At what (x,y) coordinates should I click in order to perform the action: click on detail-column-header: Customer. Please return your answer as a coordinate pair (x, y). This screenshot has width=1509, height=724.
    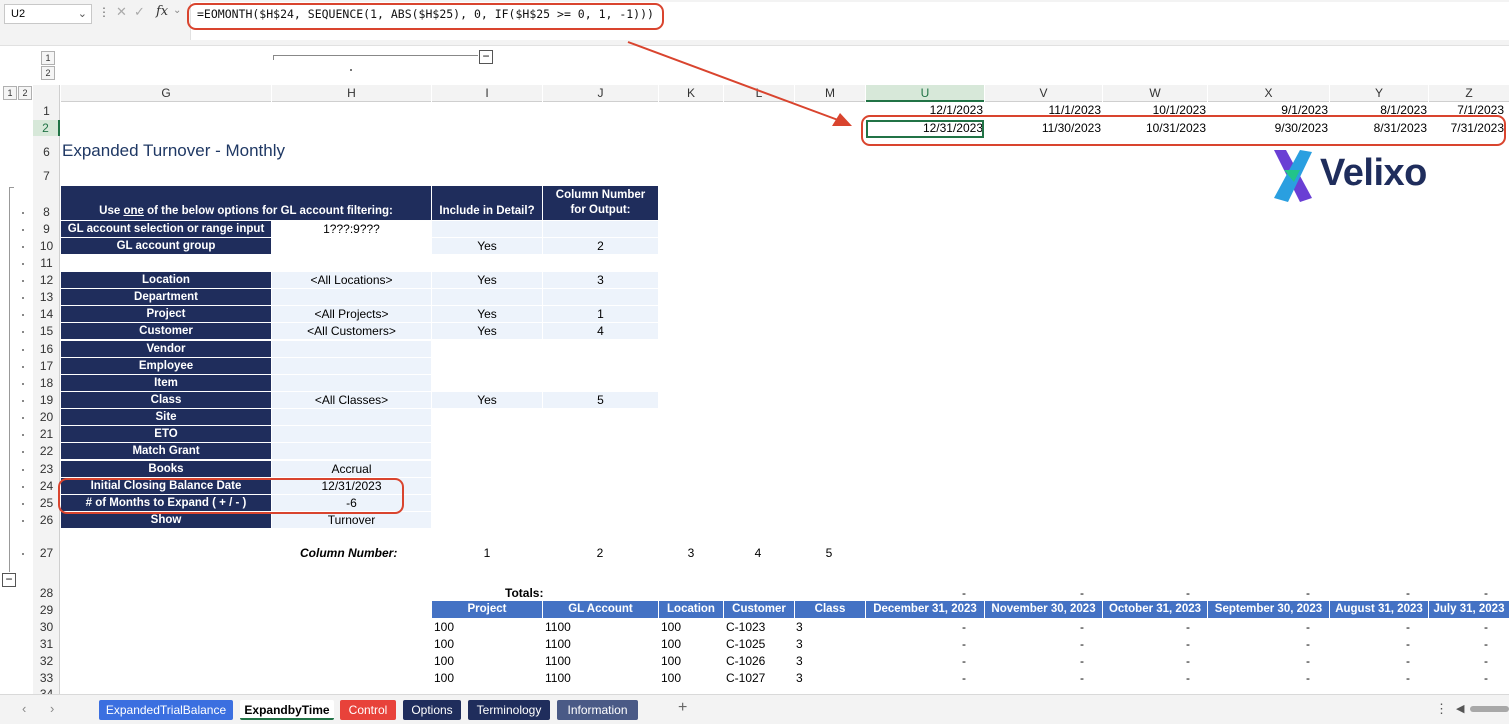
    Looking at the image, I should click on (759, 609).